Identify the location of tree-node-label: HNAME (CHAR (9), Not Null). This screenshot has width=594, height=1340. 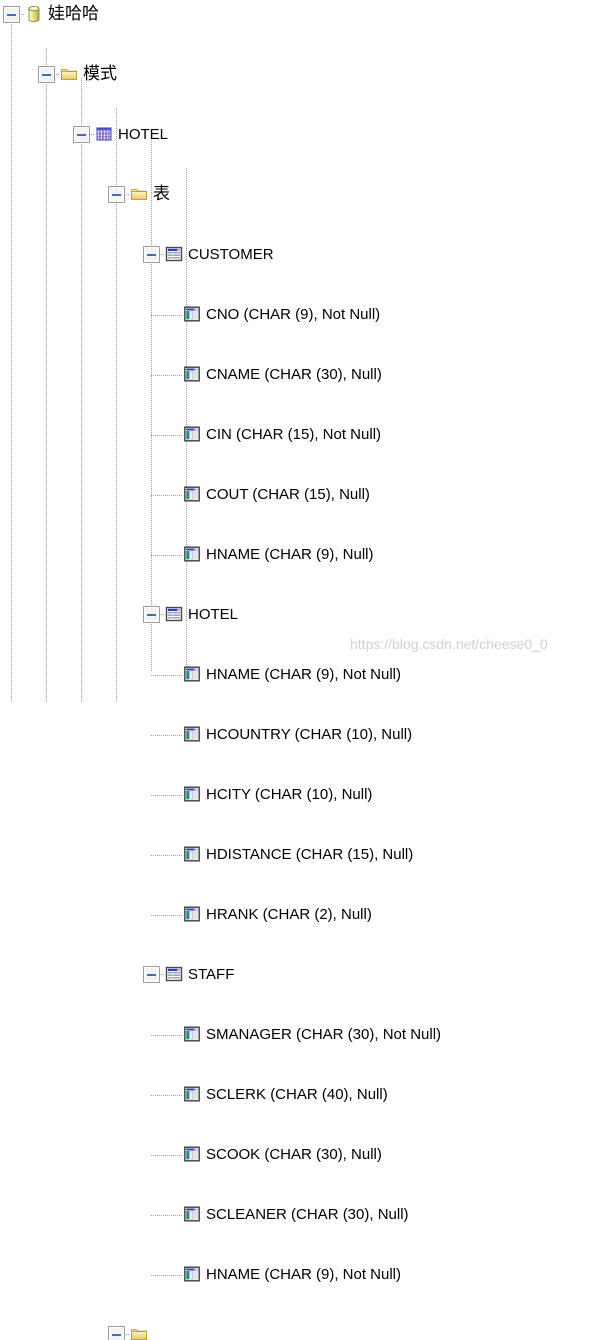
(304, 1274).